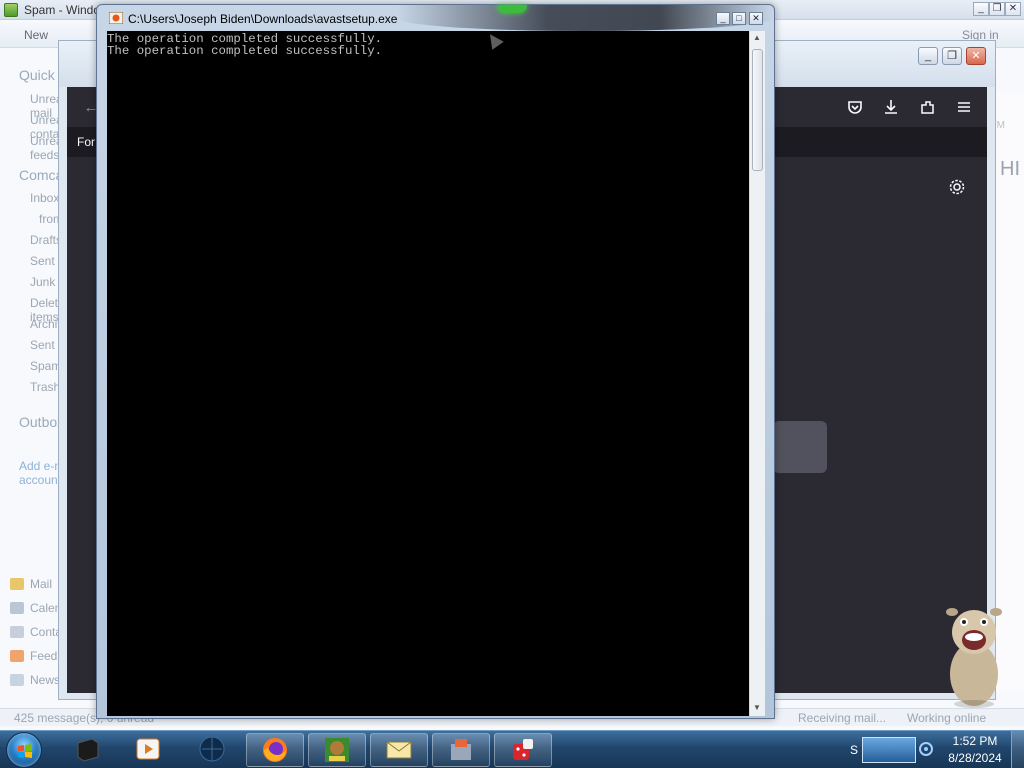 The image size is (1024, 768). I want to click on nav-mail: Mail, so click(31, 584).